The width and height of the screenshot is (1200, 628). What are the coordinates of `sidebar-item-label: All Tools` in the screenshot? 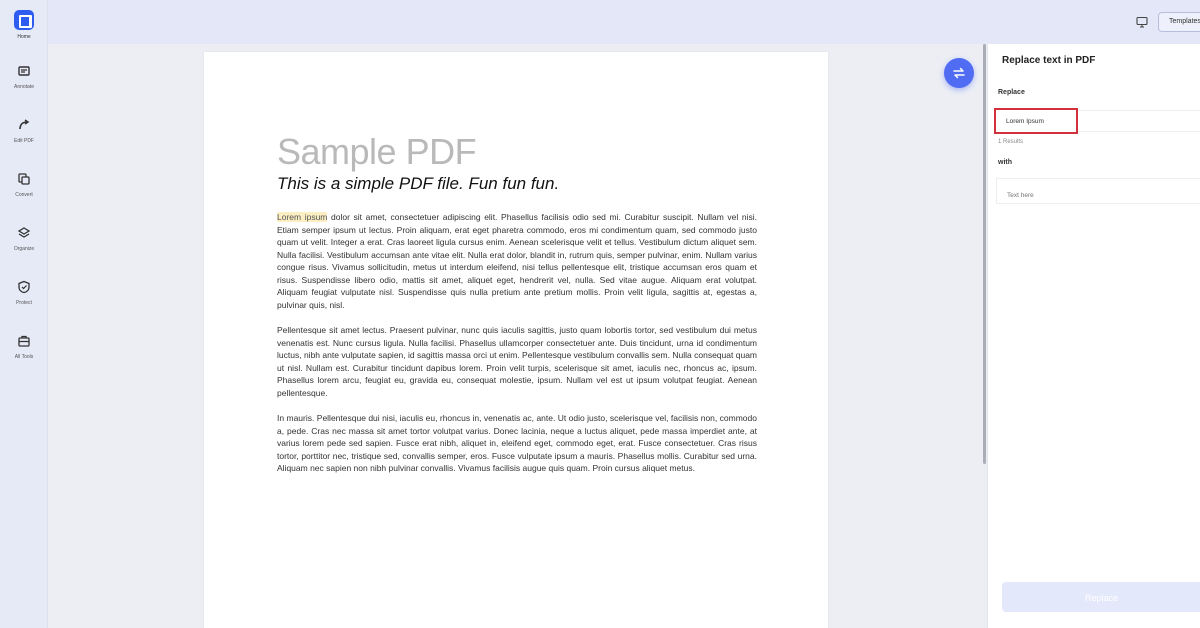 It's located at (24, 357).